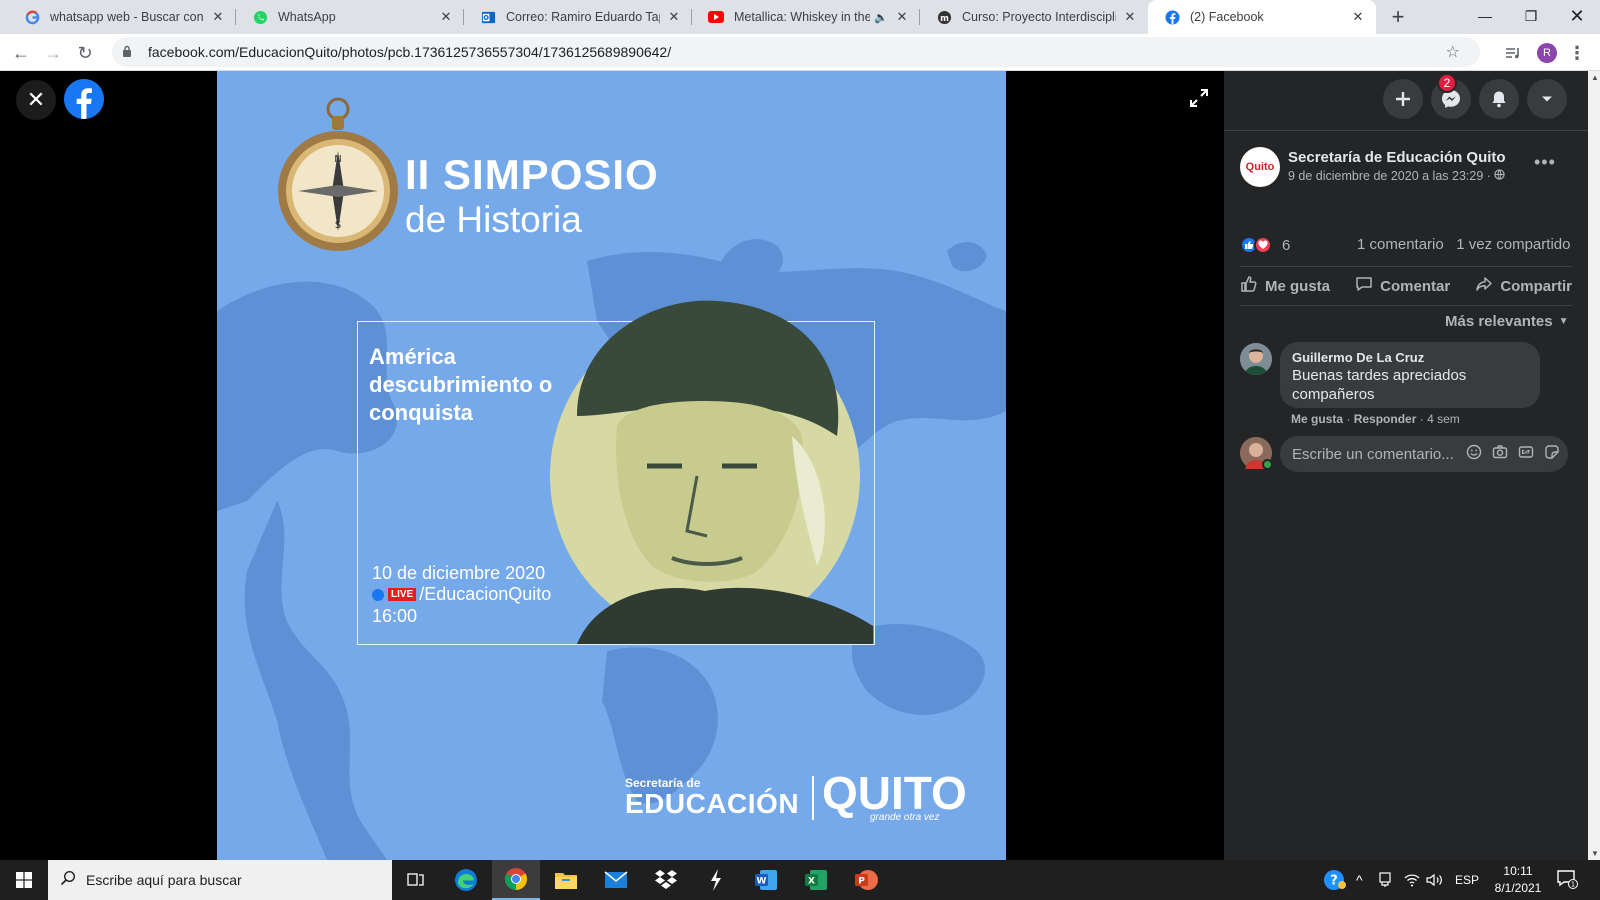 The height and width of the screenshot is (900, 1600). What do you see at coordinates (459, 573) in the screenshot?
I see `event-date: 10 de diciembre 2020` at bounding box center [459, 573].